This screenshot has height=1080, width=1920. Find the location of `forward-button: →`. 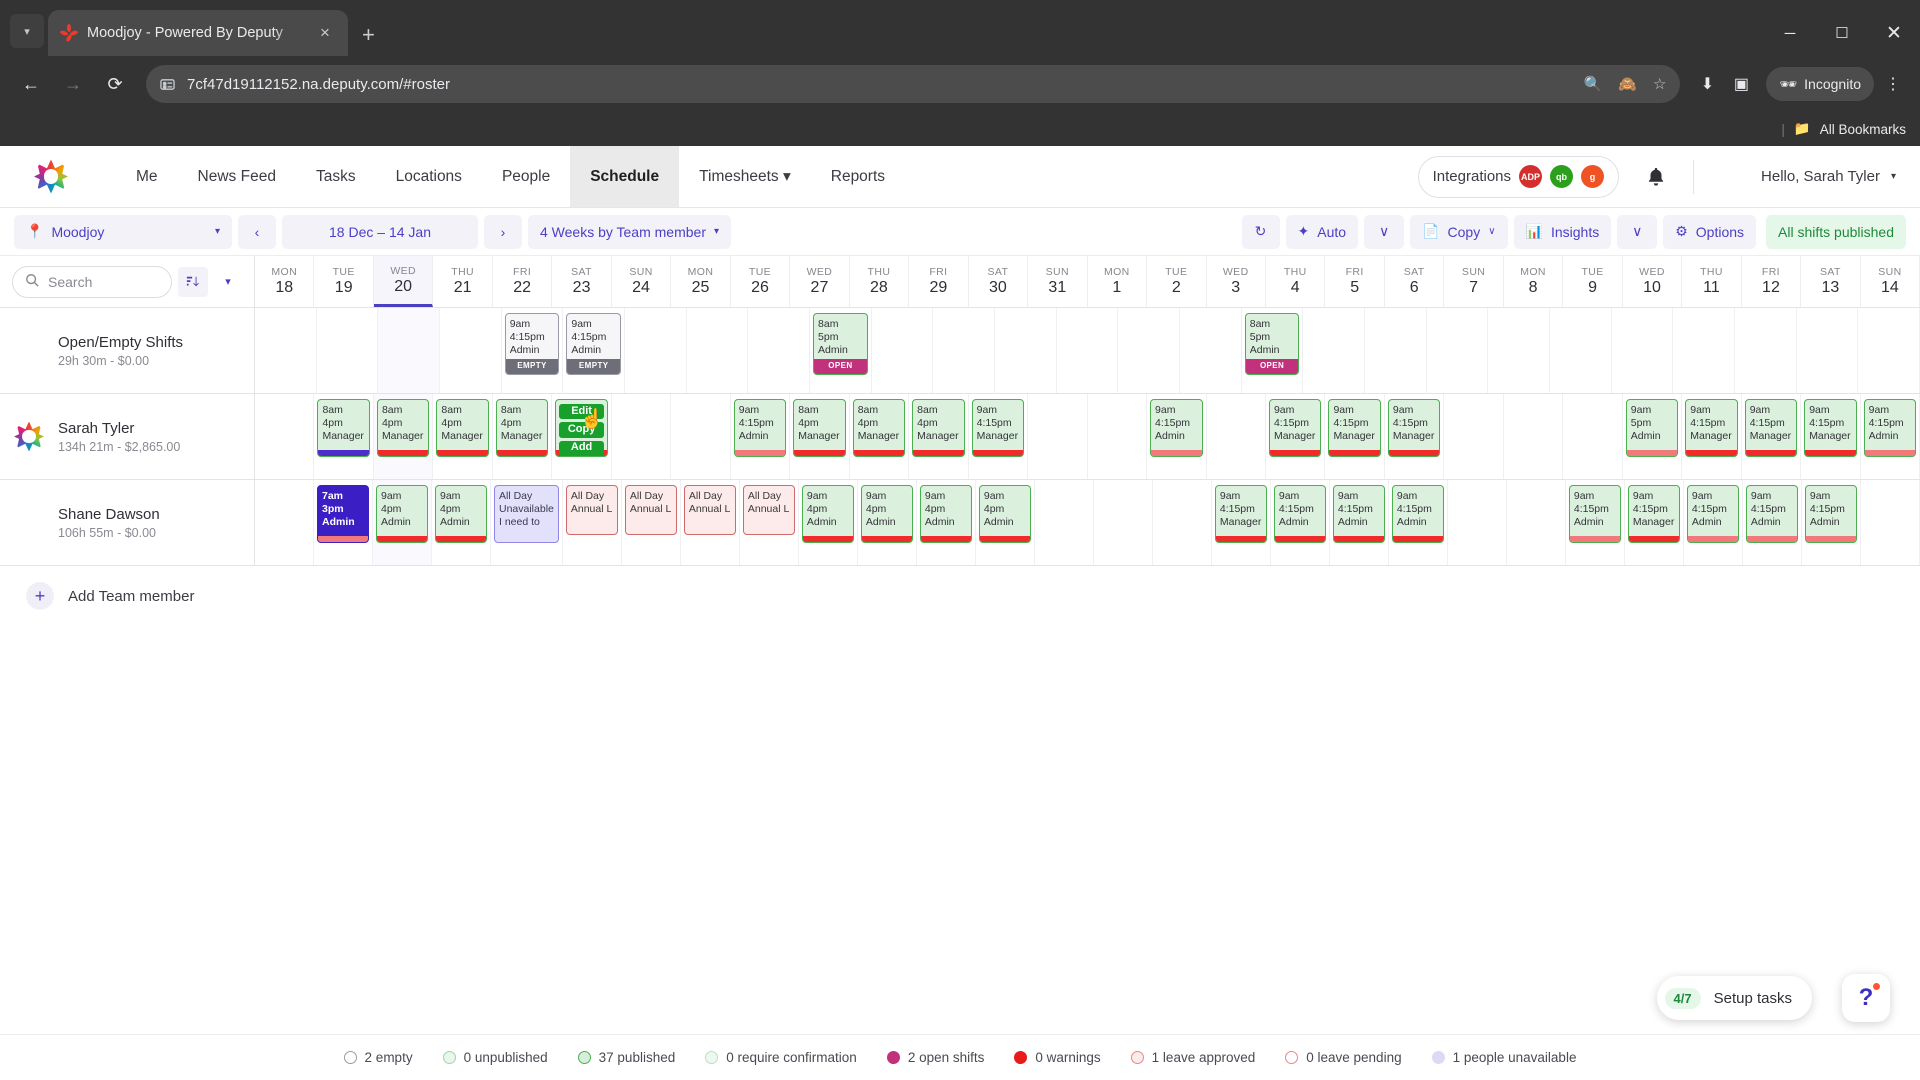

forward-button: → is located at coordinates (73, 84).